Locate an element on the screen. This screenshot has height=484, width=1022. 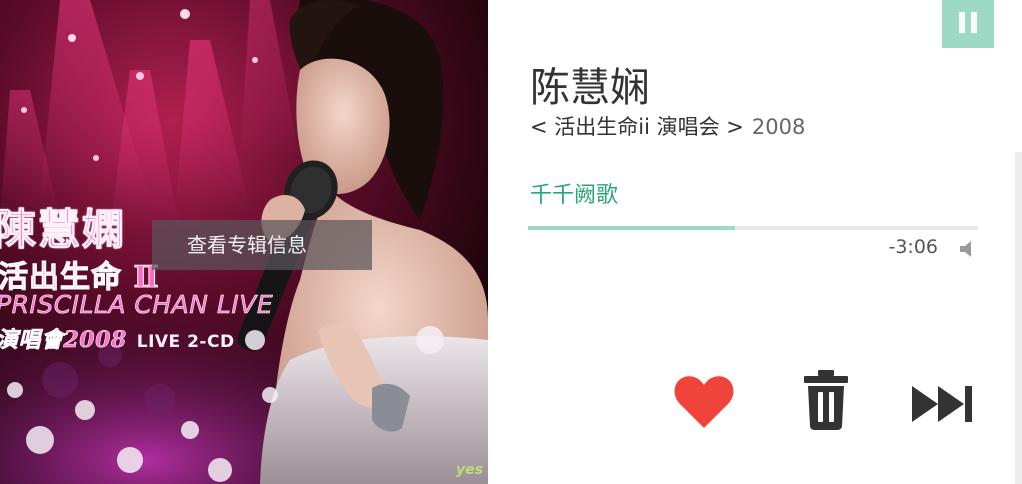
volume-icon is located at coordinates (966, 249).